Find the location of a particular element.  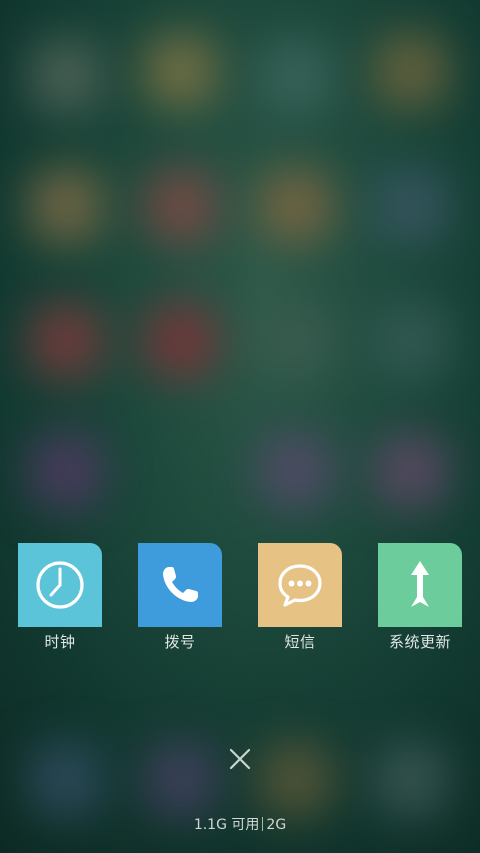

recent-app-system-update: 系统更新 is located at coordinates (420, 597).